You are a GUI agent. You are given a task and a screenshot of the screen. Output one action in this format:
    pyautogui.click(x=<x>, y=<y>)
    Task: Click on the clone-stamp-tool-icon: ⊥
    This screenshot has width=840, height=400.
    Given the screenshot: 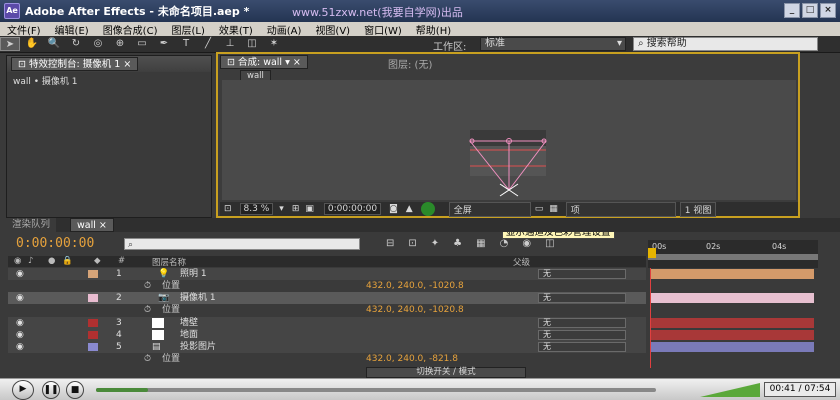 What is the action you would take?
    pyautogui.click(x=230, y=44)
    